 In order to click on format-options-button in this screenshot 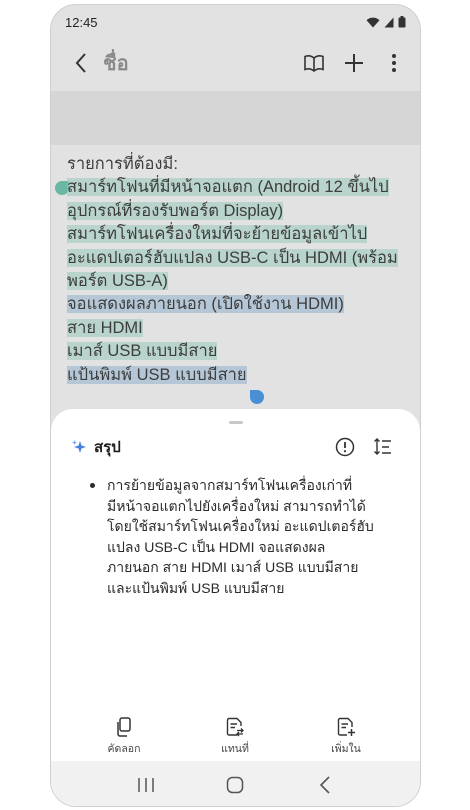, I will do `click(383, 447)`.